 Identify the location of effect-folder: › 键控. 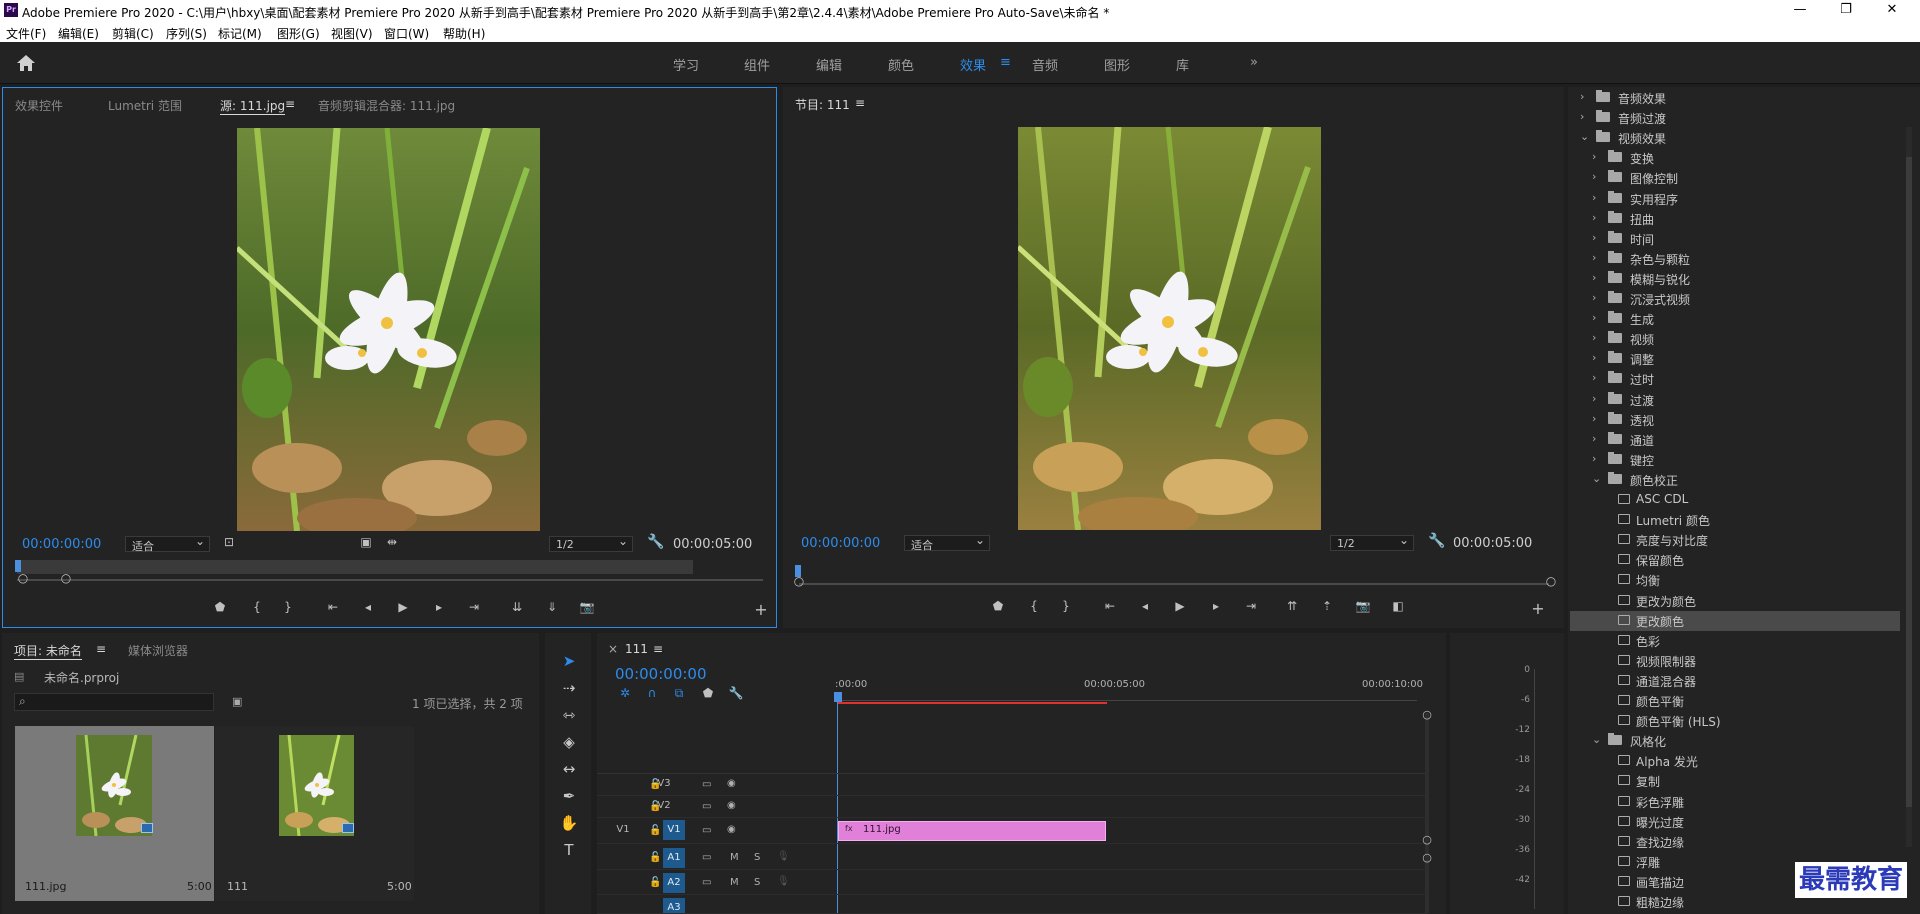
(1735, 460).